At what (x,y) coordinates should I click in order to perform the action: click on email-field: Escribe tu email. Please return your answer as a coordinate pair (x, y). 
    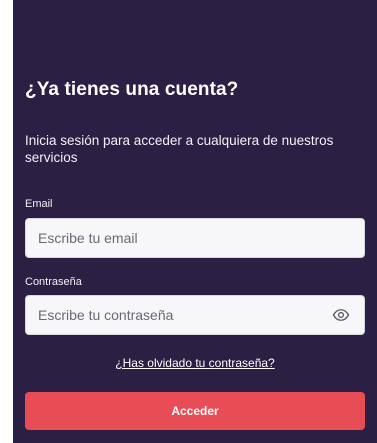
    Looking at the image, I should click on (195, 238).